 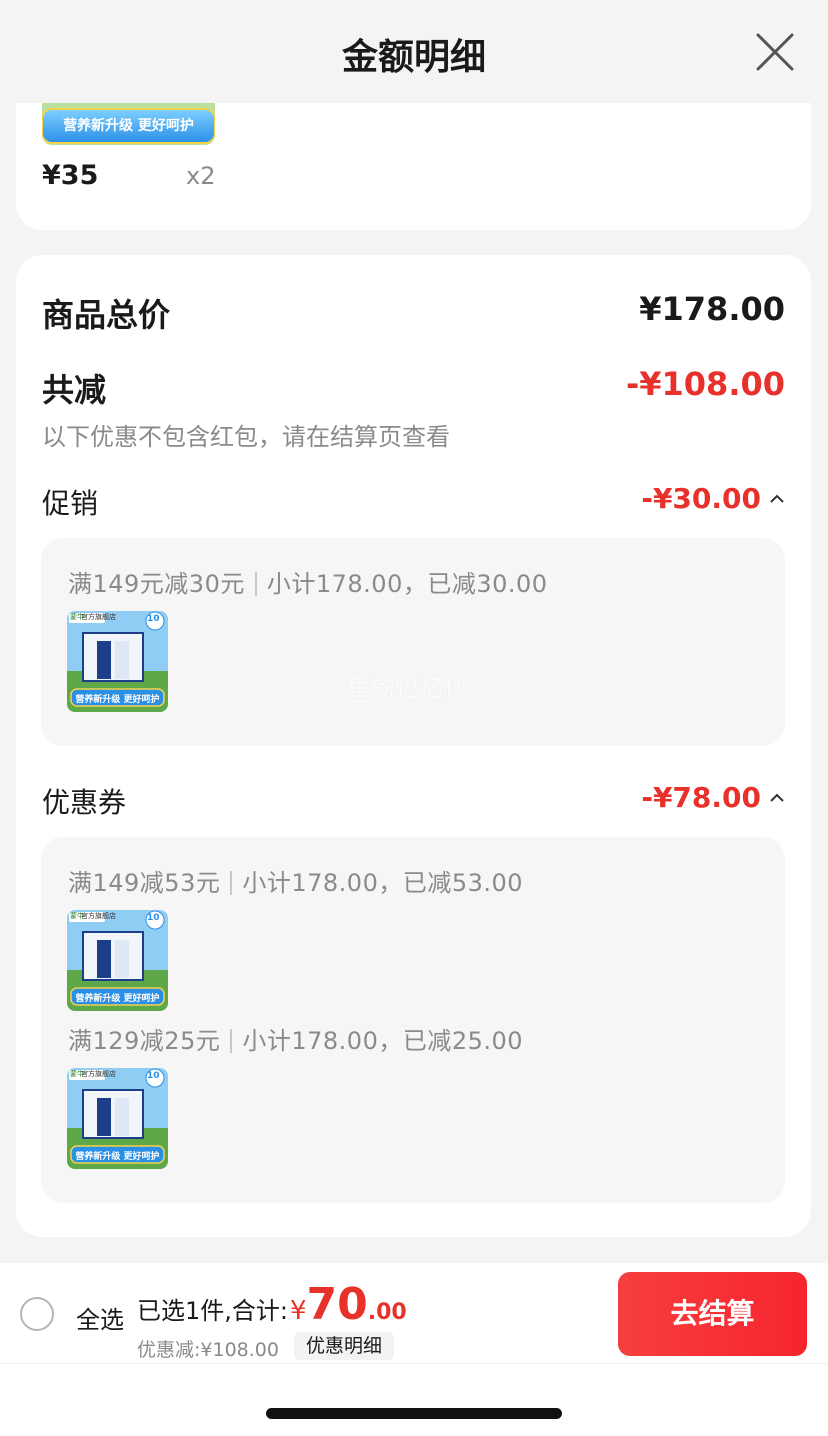 What do you see at coordinates (413, 166) in the screenshot?
I see `product-card: 营养新升级 更好呵护 ¥35 x2` at bounding box center [413, 166].